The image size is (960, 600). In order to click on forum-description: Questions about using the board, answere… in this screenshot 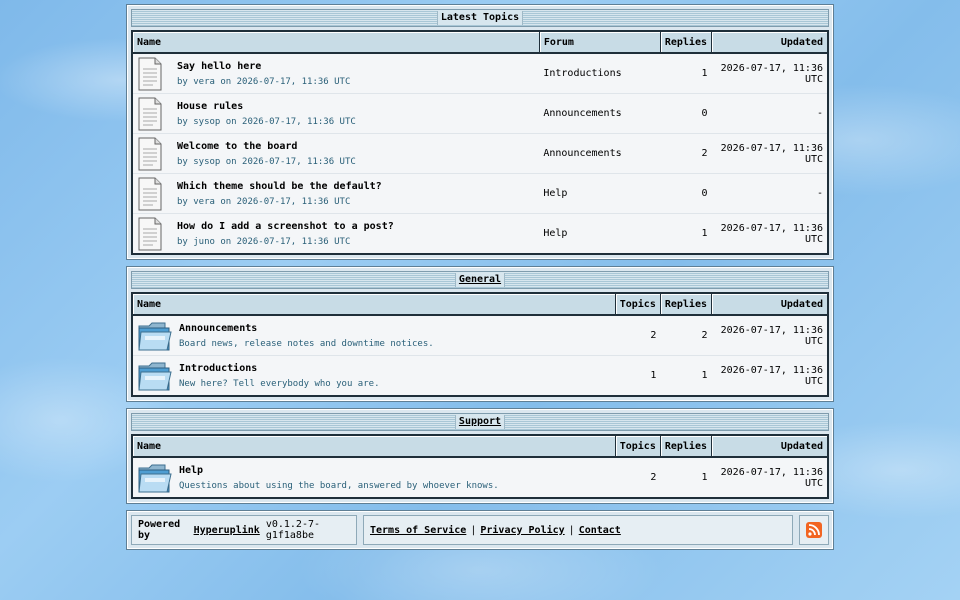, I will do `click(339, 485)`.